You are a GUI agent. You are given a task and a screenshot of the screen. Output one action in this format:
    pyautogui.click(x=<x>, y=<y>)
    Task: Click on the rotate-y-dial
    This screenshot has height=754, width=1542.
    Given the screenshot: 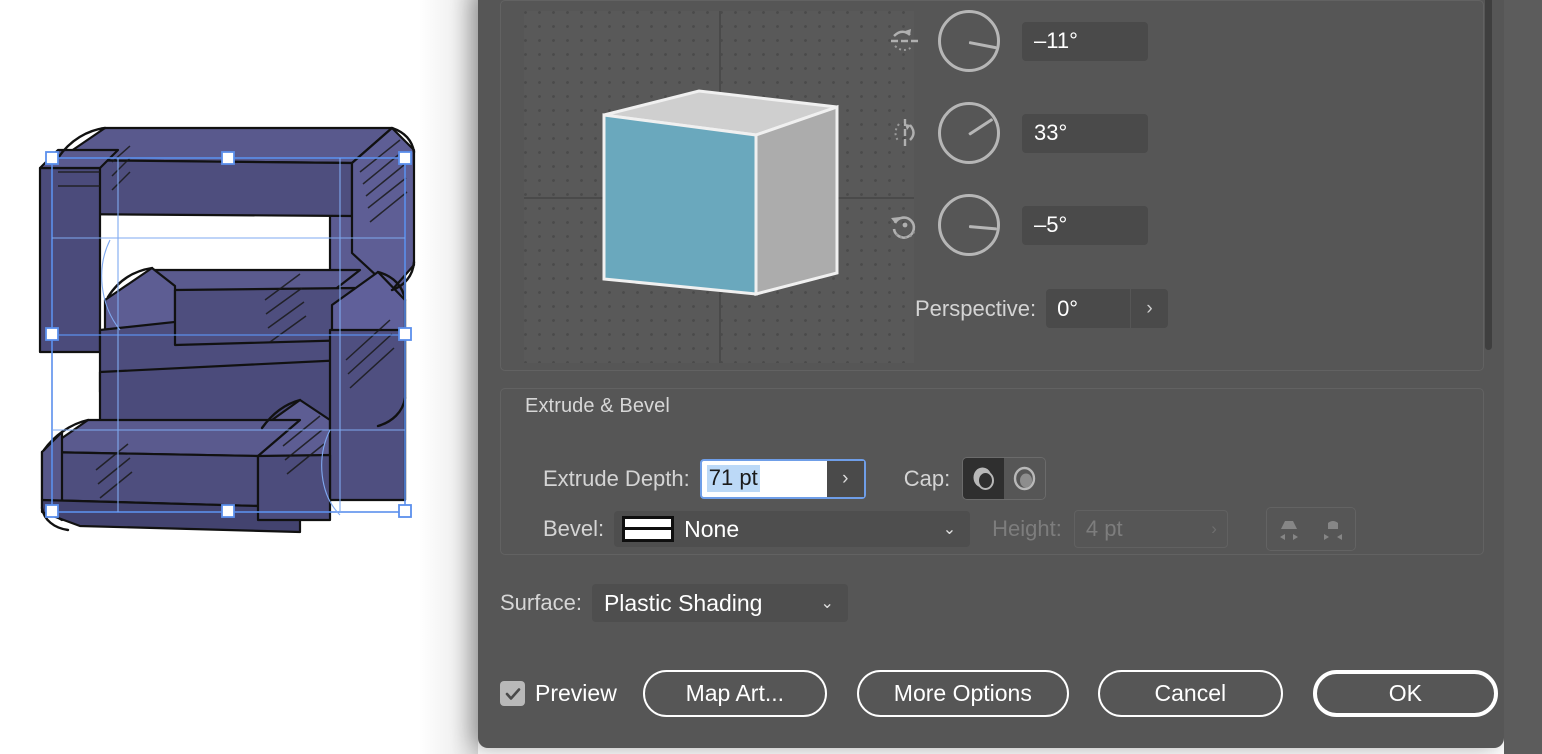 What is the action you would take?
    pyautogui.click(x=969, y=133)
    